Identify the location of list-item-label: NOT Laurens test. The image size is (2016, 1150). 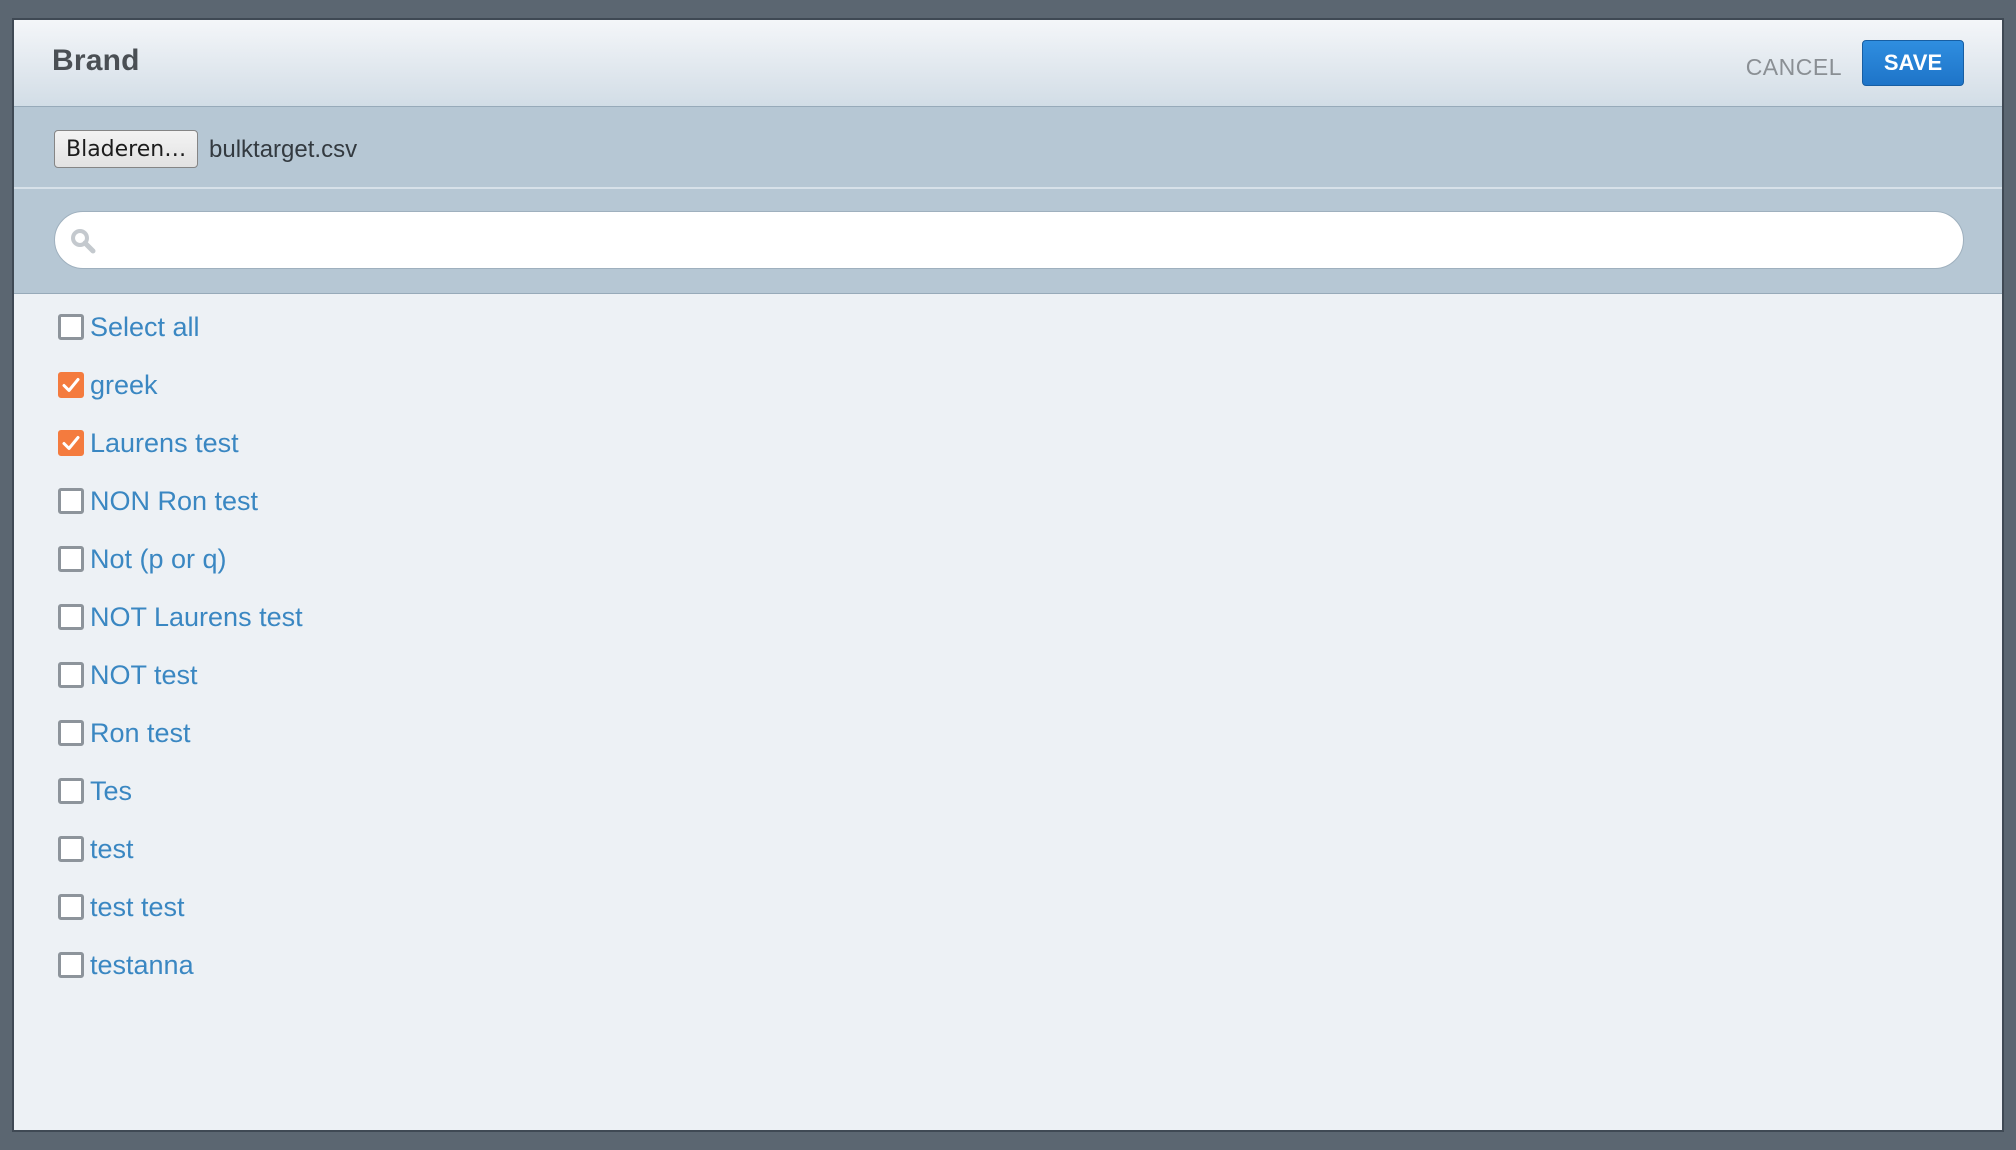
(196, 616).